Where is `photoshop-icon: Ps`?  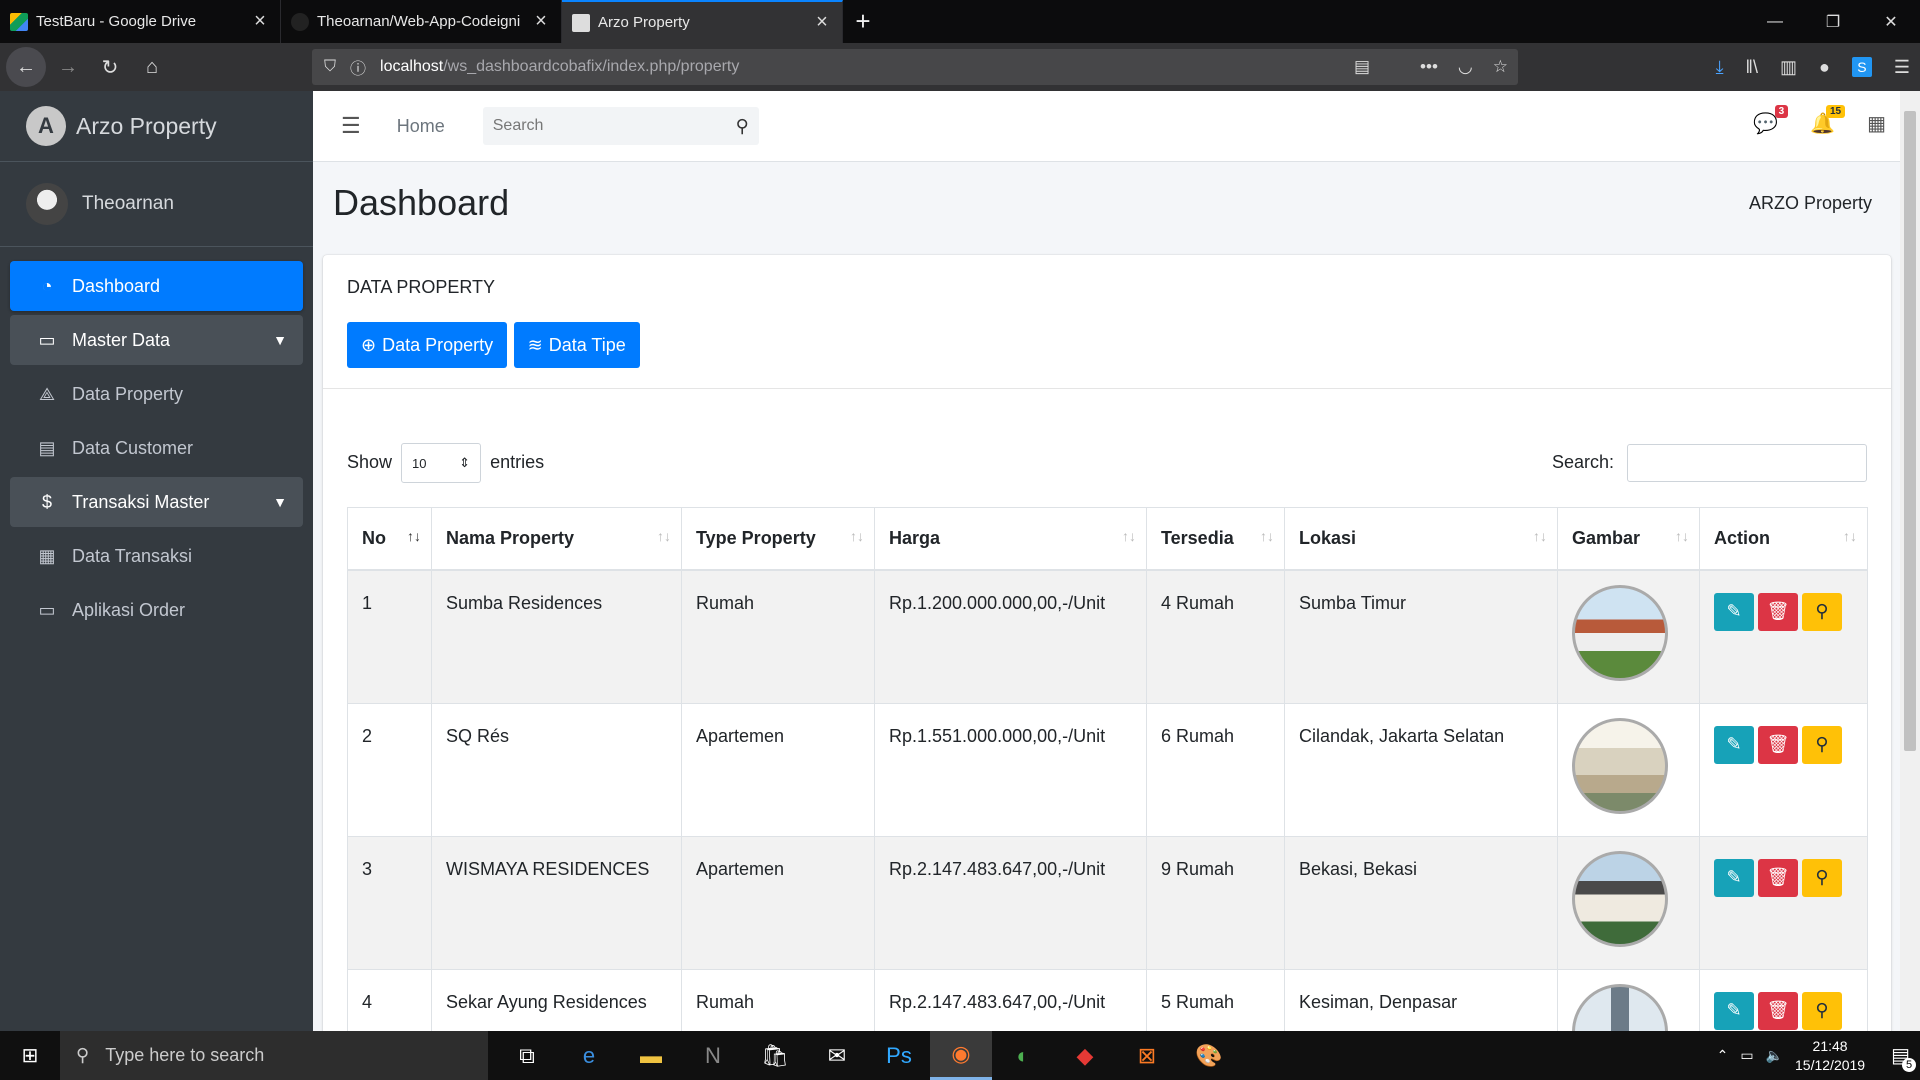
photoshop-icon: Ps is located at coordinates (899, 1055).